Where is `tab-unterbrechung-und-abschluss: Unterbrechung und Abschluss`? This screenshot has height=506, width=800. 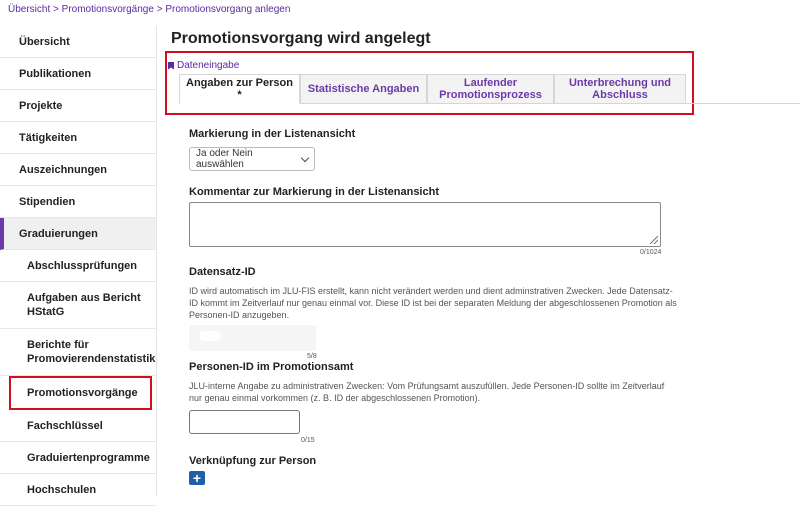
tab-unterbrechung-und-abschluss: Unterbrechung und Abschluss is located at coordinates (620, 89).